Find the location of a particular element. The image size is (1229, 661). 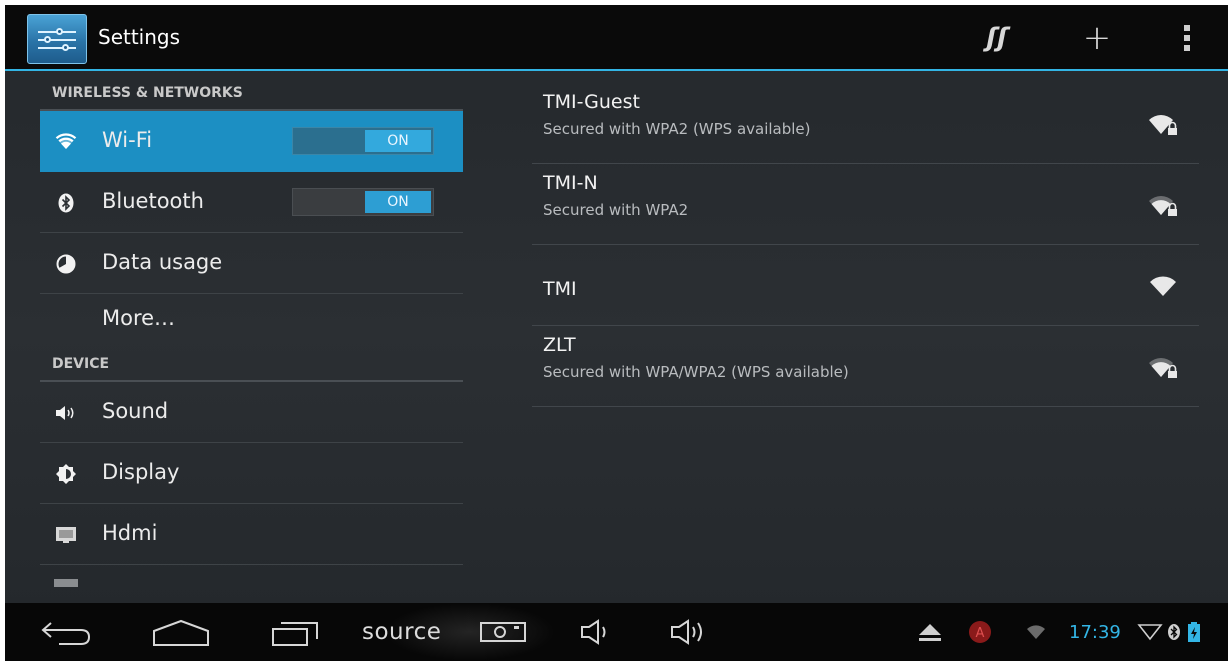

network-ssid: TMI-Guest is located at coordinates (591, 102).